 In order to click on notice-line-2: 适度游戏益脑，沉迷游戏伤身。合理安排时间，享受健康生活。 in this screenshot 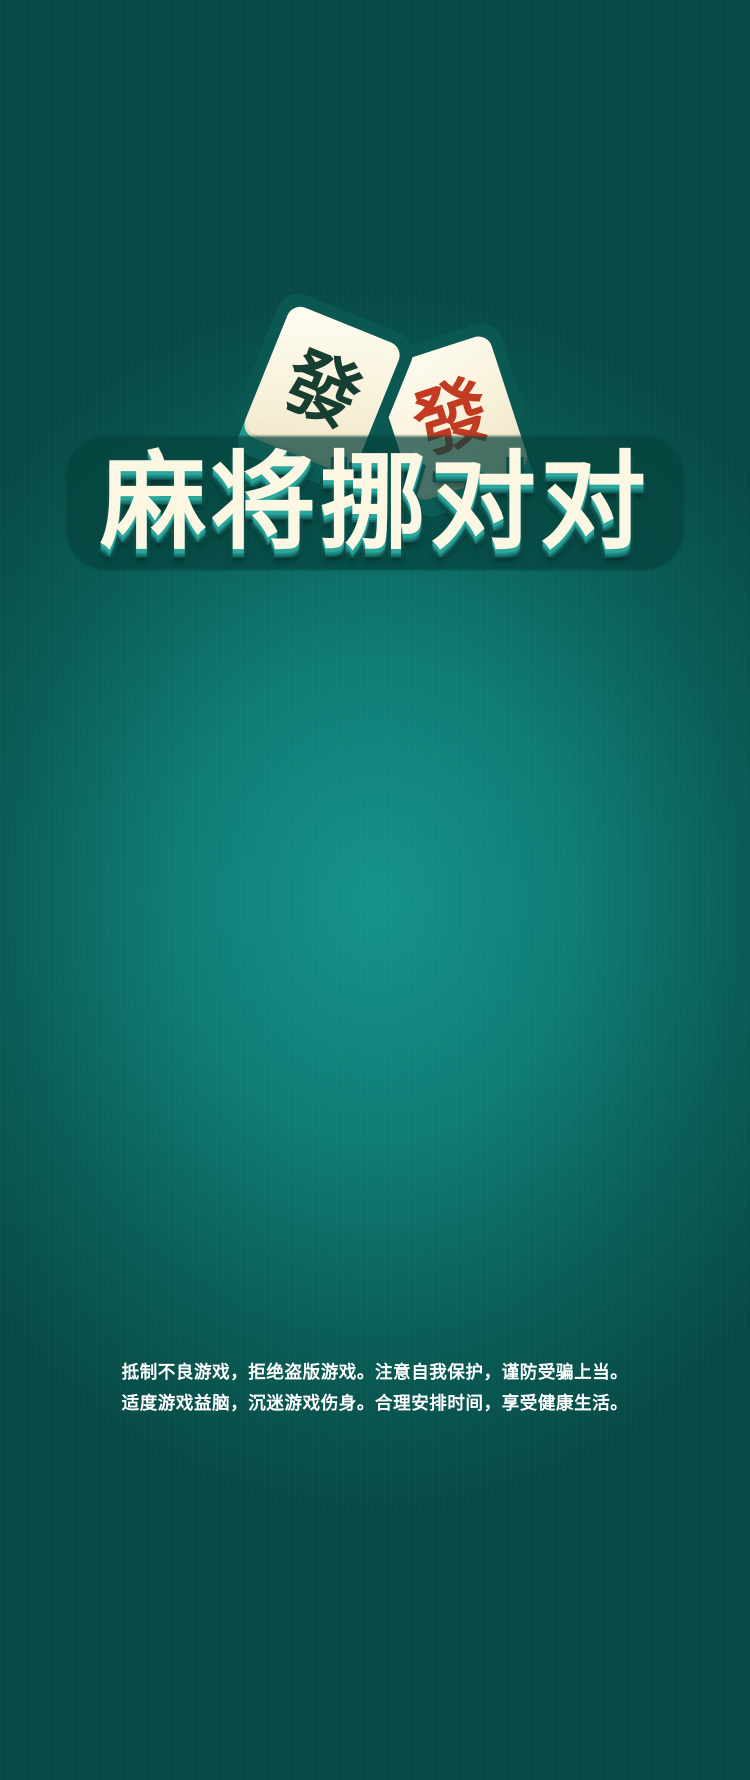, I will do `click(375, 1404)`.